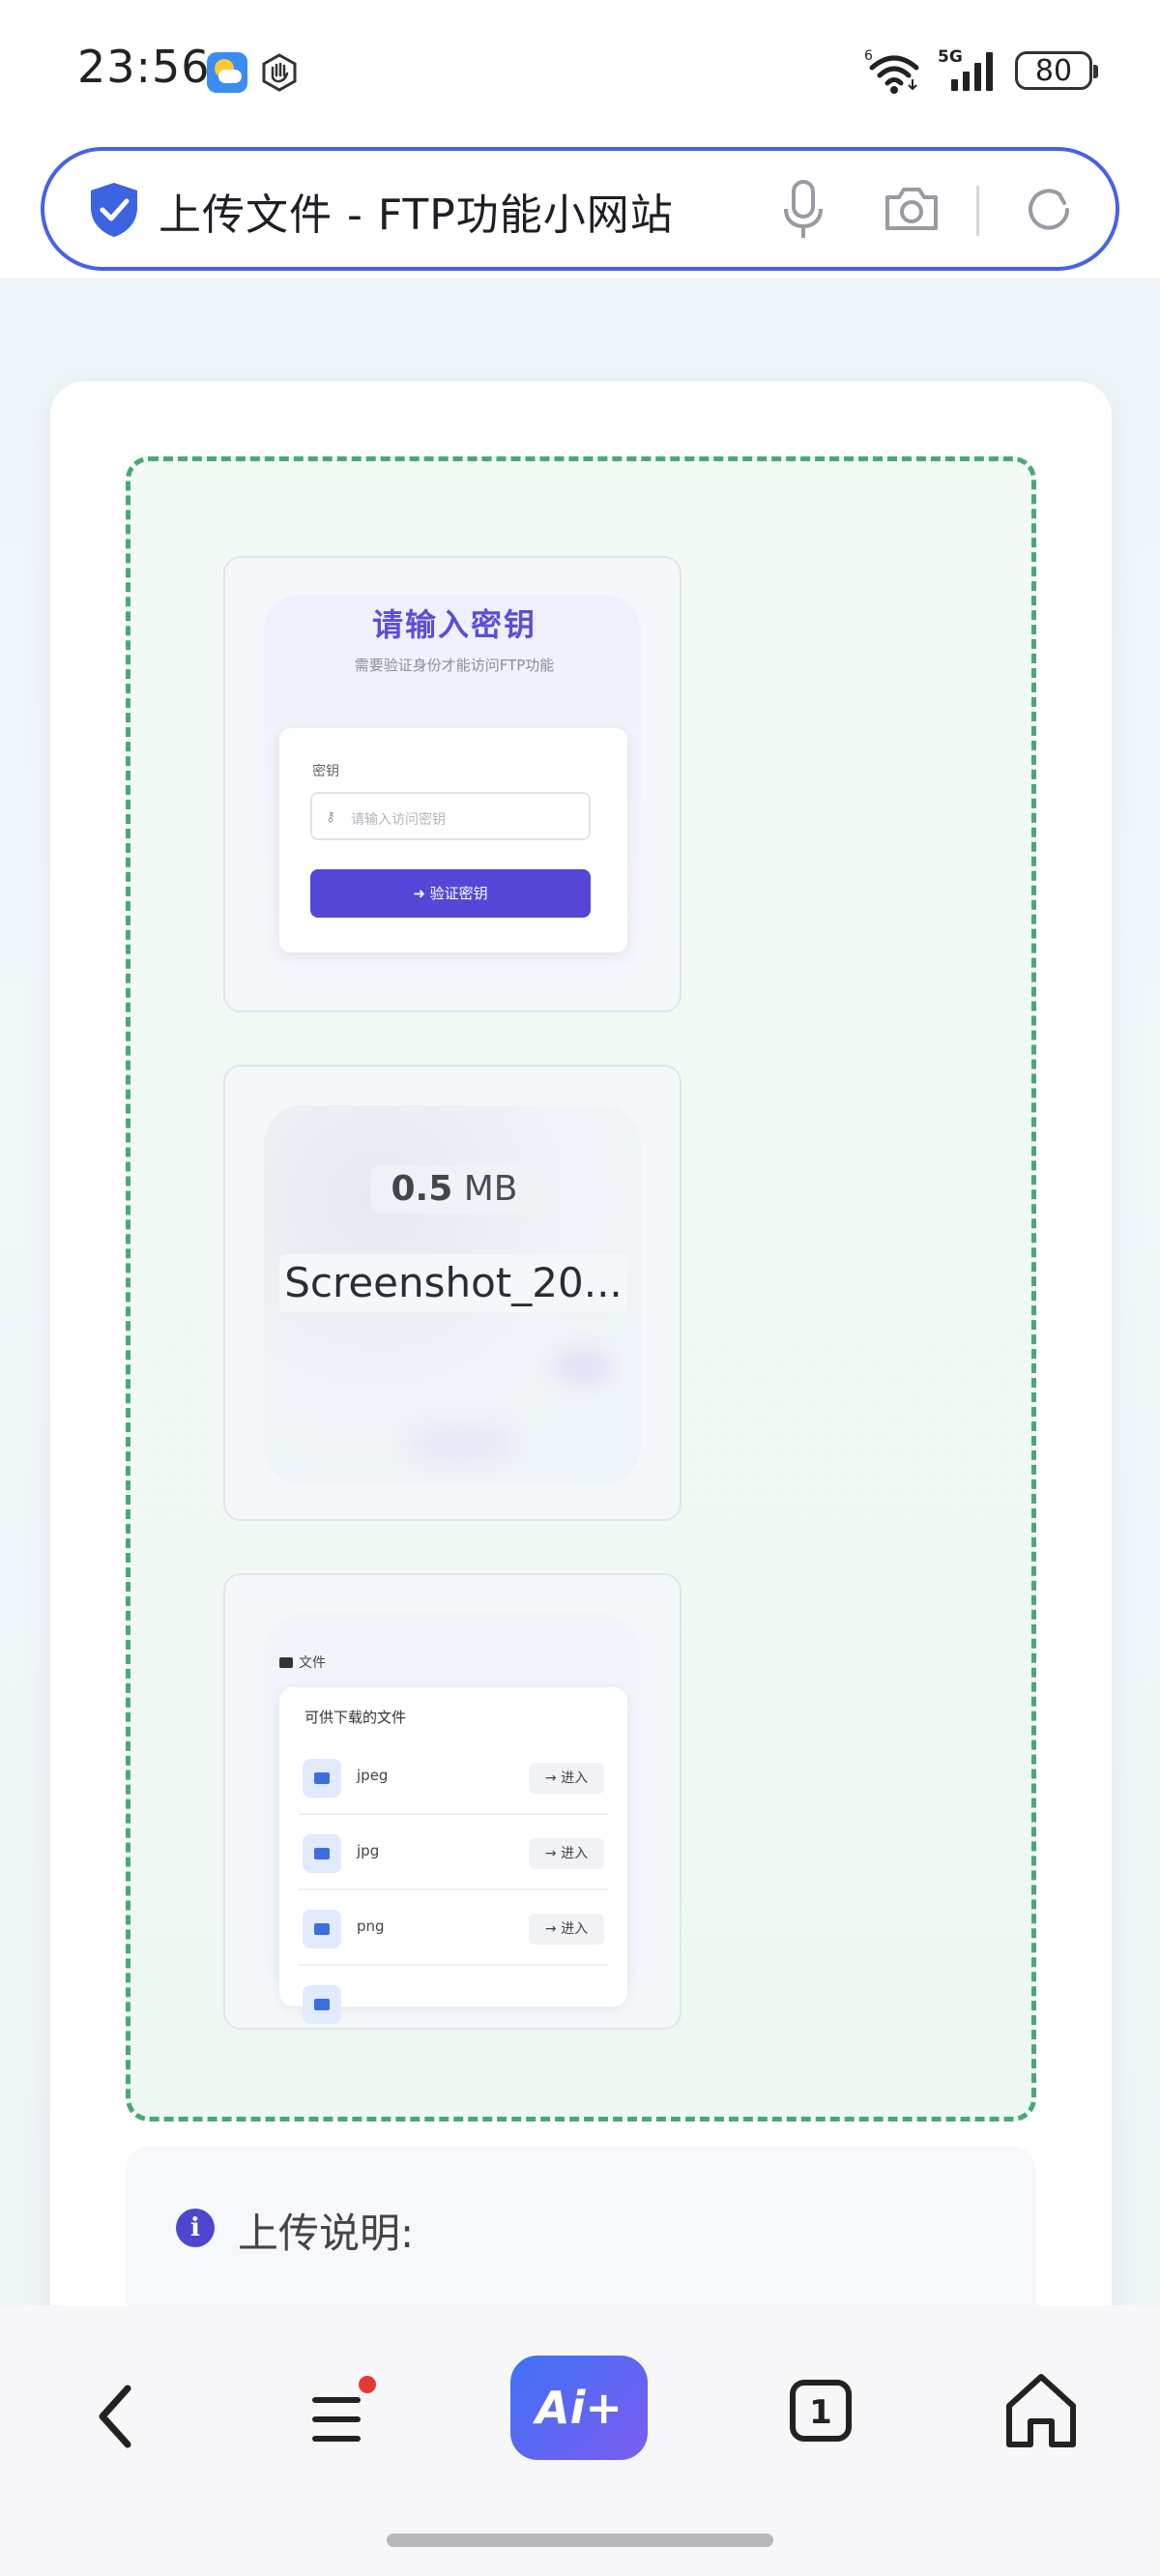 Image resolution: width=1160 pixels, height=2576 pixels. What do you see at coordinates (580, 2540) in the screenshot?
I see `home-indicator` at bounding box center [580, 2540].